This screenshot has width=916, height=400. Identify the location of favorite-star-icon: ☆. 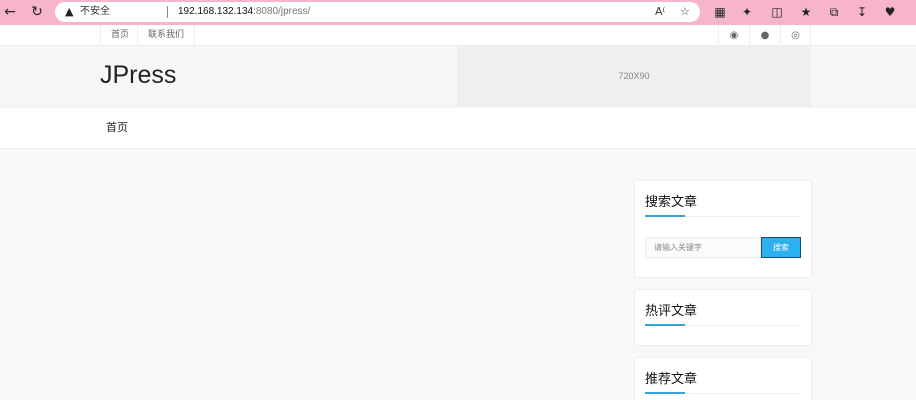
(685, 12).